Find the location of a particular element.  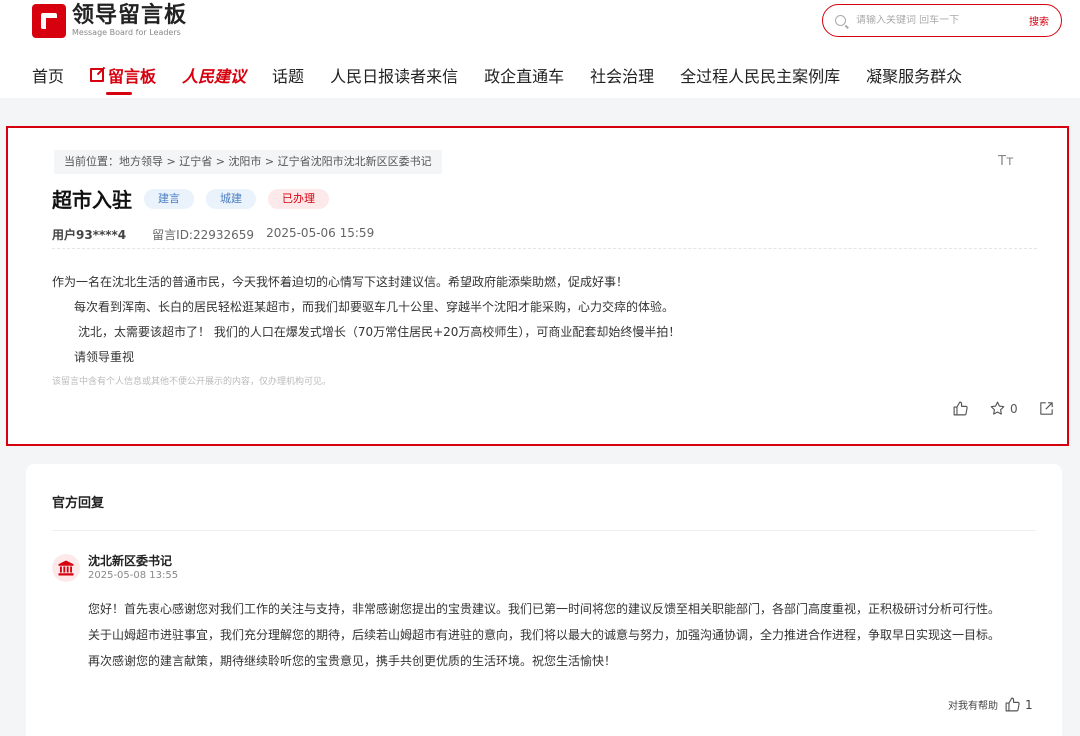

message-title: 超市入驻 is located at coordinates (92, 200).